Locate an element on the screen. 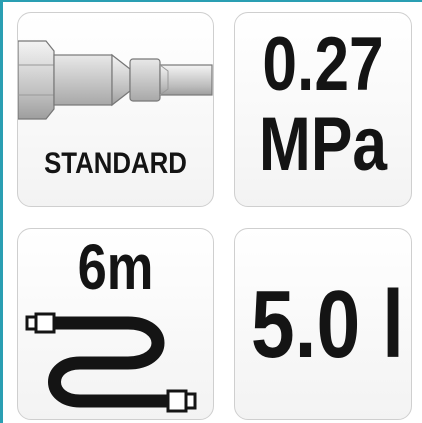 Image resolution: width=422 pixels, height=423 pixels. accent-edge-top is located at coordinates (211, 1).